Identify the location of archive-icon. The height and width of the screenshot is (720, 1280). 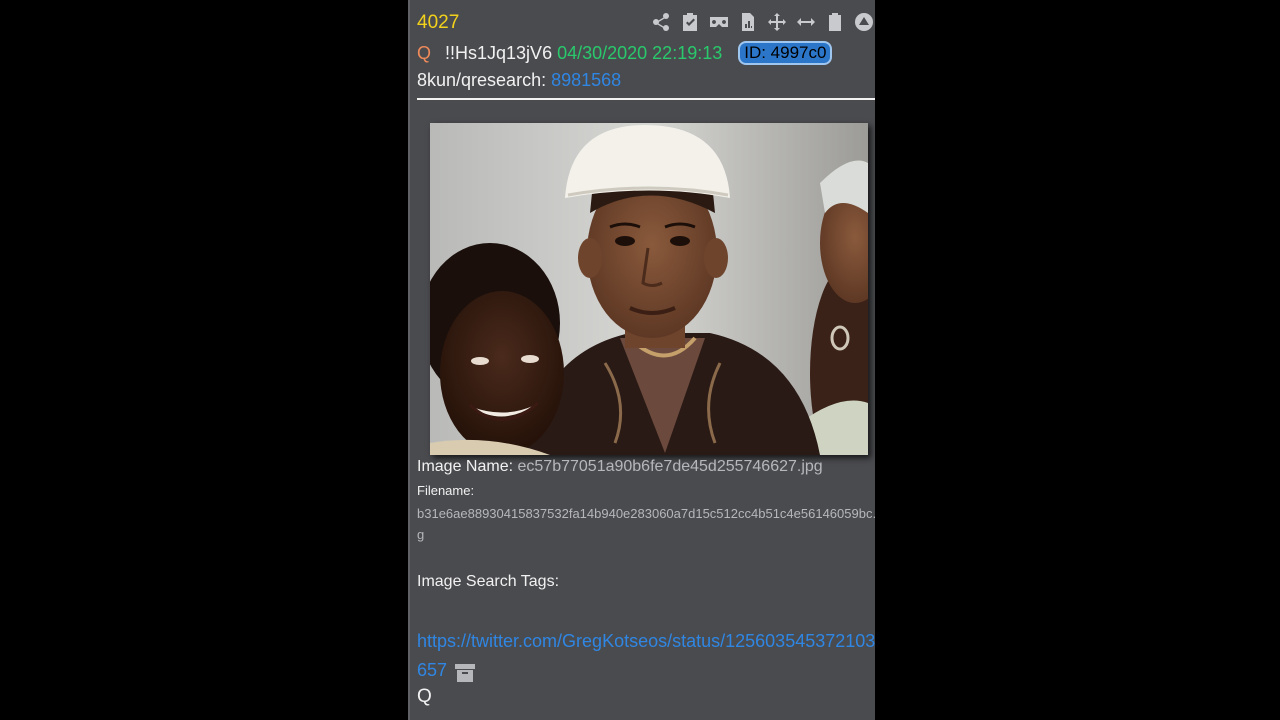
(465, 672).